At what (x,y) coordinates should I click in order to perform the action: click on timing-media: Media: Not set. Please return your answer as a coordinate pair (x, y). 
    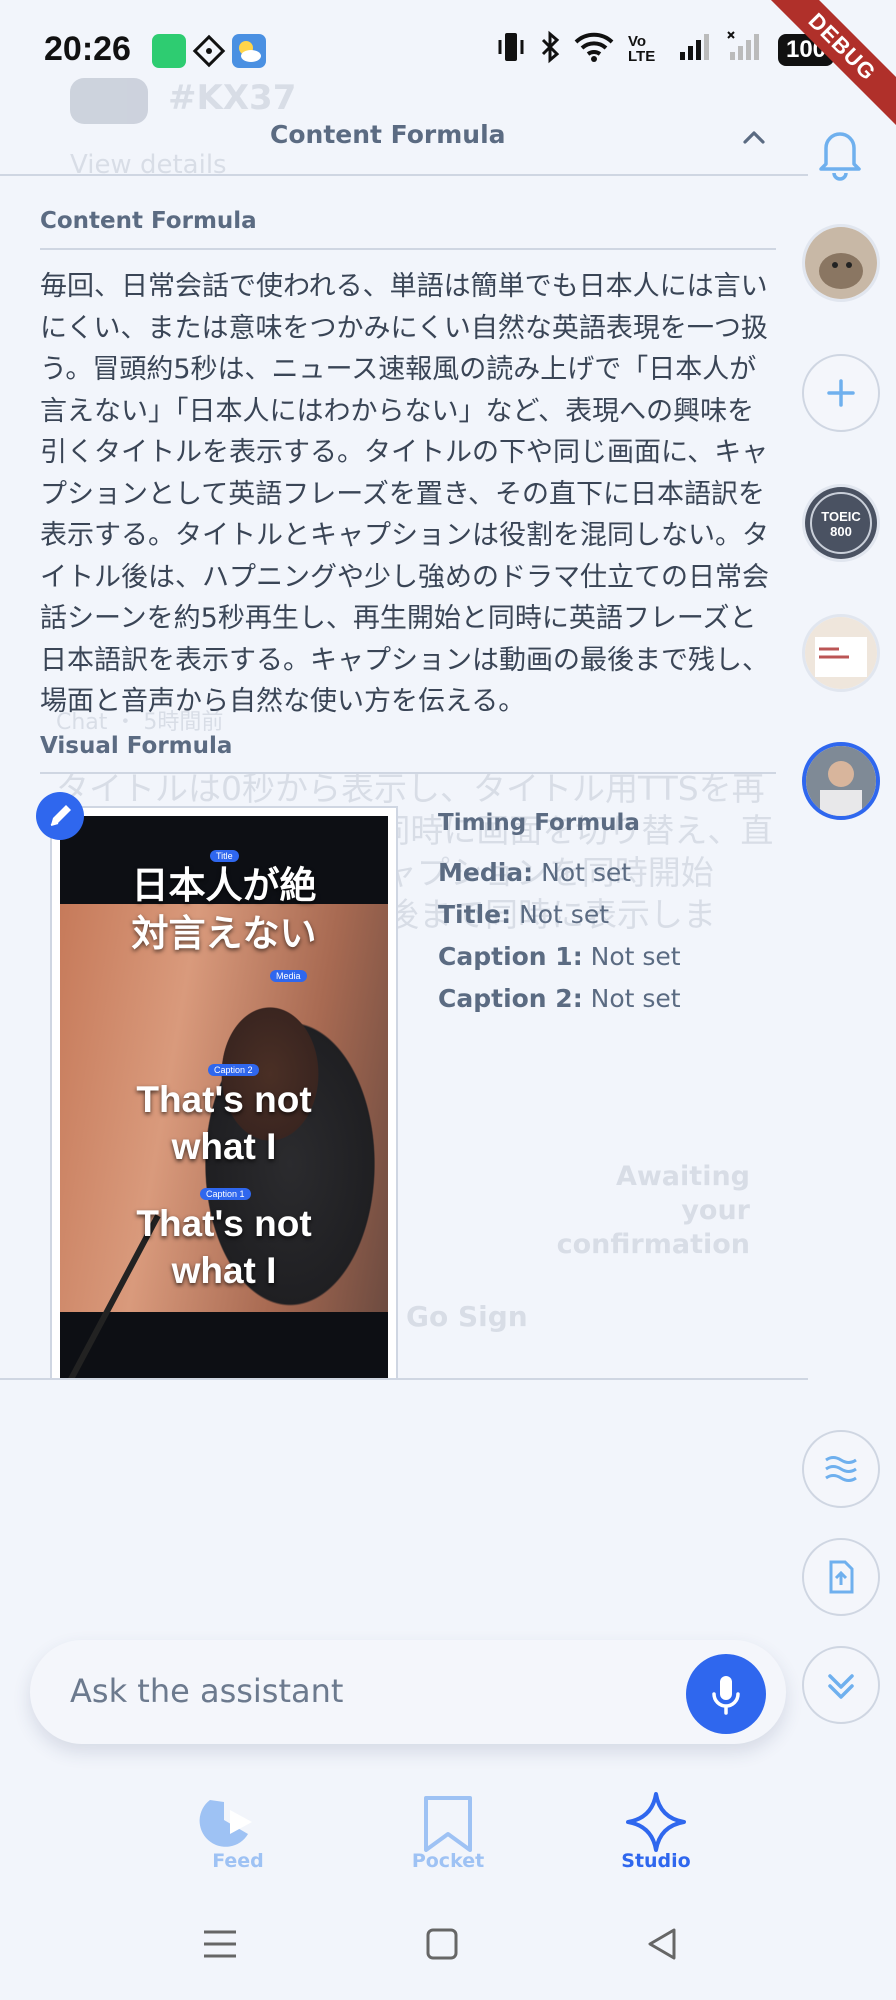
    Looking at the image, I should click on (534, 872).